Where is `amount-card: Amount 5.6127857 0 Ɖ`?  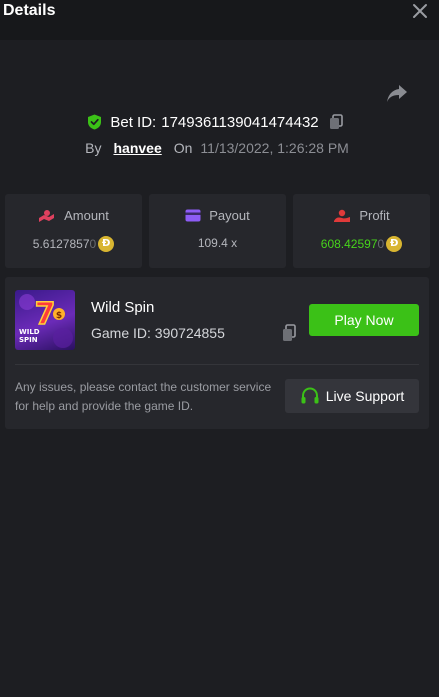 amount-card: Amount 5.6127857 0 Ɖ is located at coordinates (73, 231).